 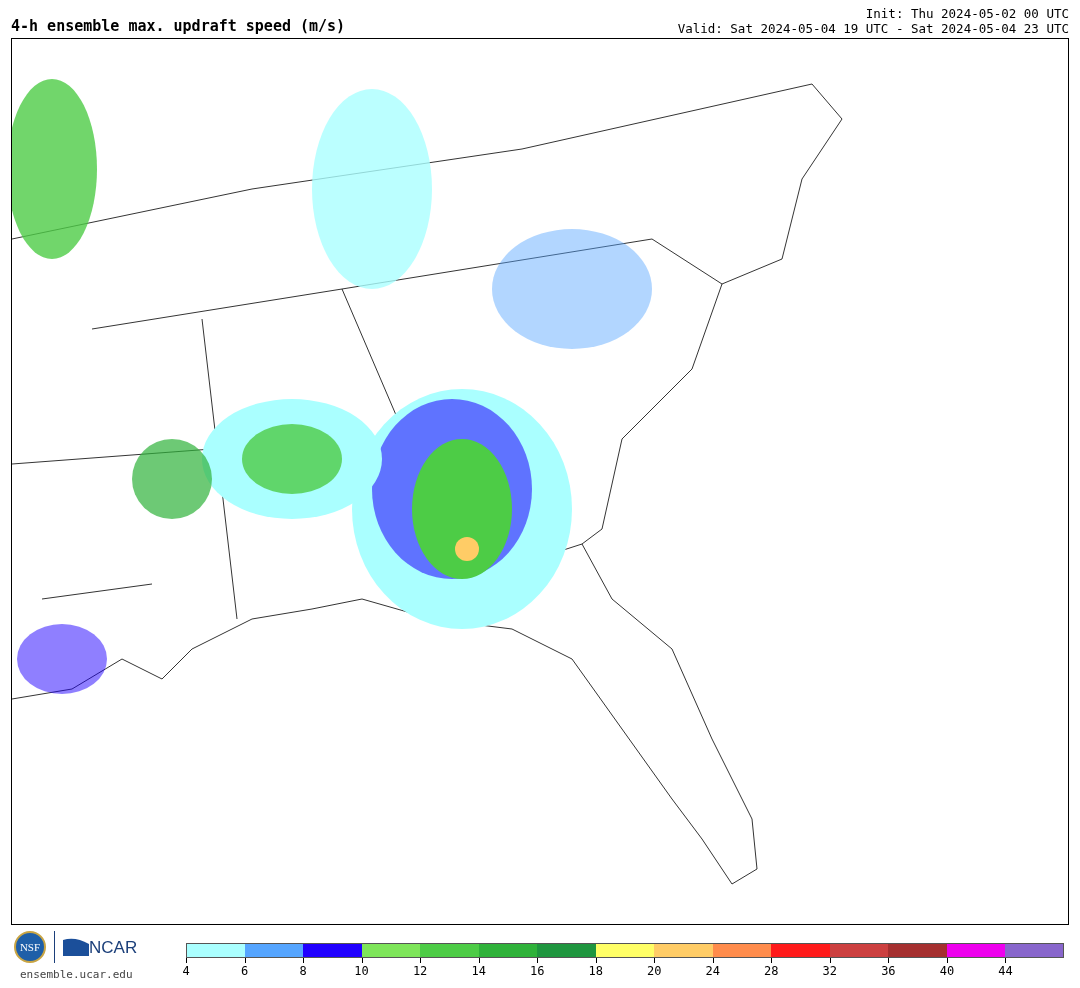 I want to click on colorbar-label: 32, so click(x=830, y=971).